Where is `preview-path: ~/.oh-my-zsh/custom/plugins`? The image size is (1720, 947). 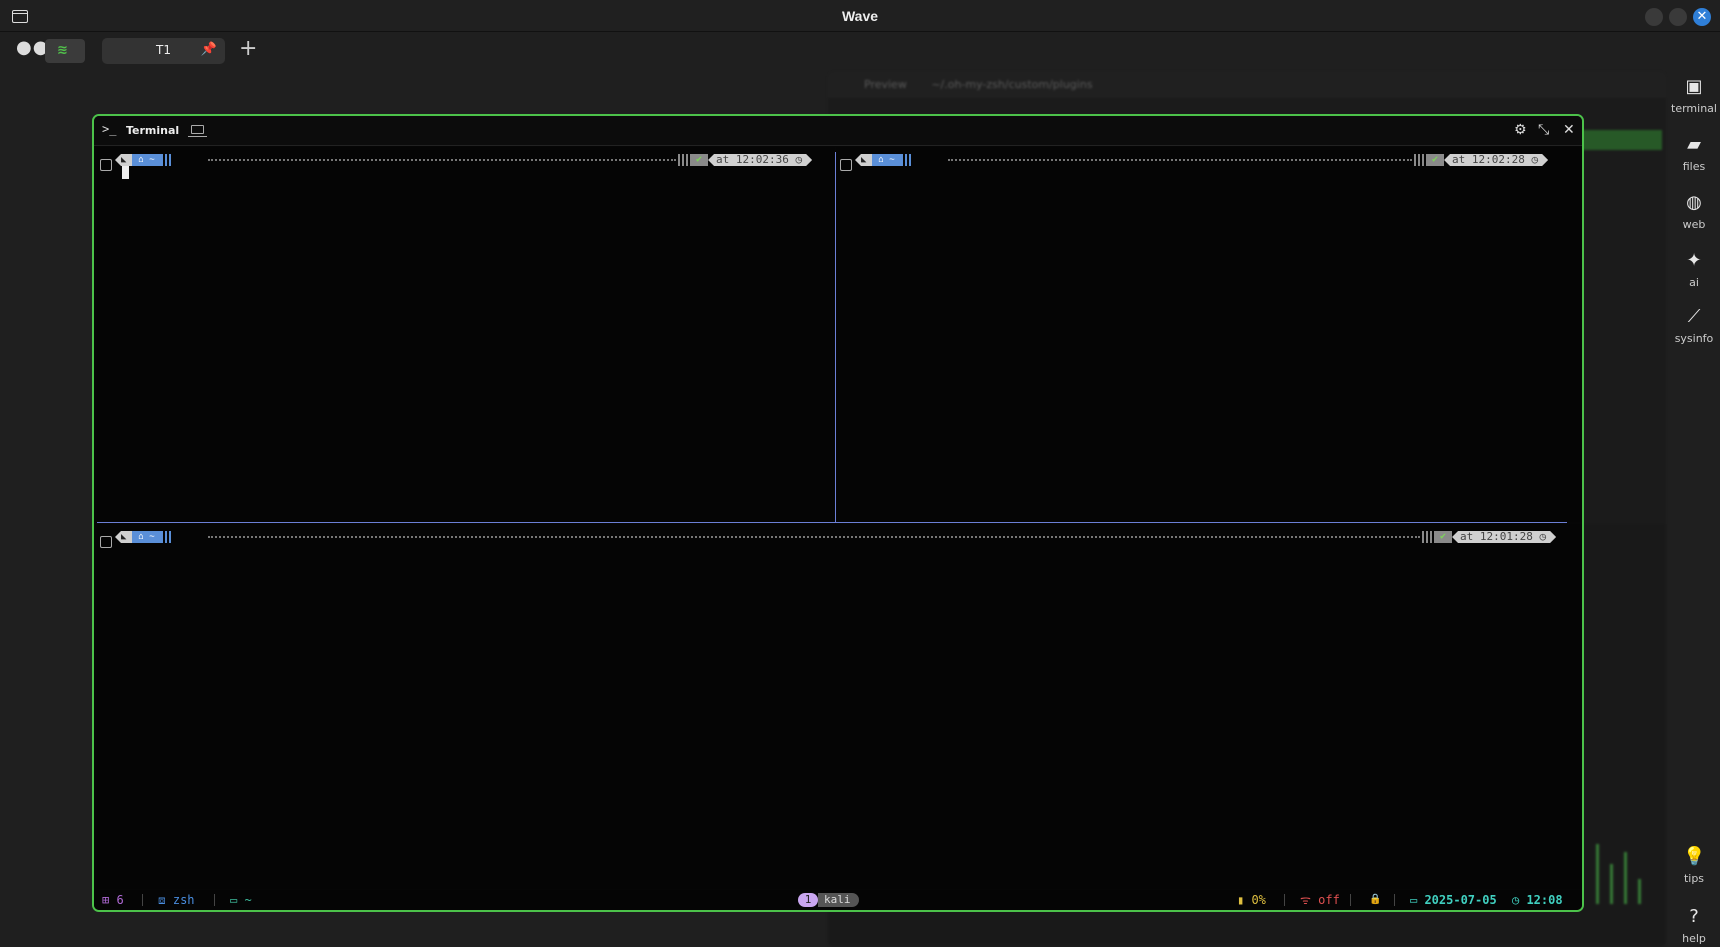 preview-path: ~/.oh-my-zsh/custom/plugins is located at coordinates (1012, 84).